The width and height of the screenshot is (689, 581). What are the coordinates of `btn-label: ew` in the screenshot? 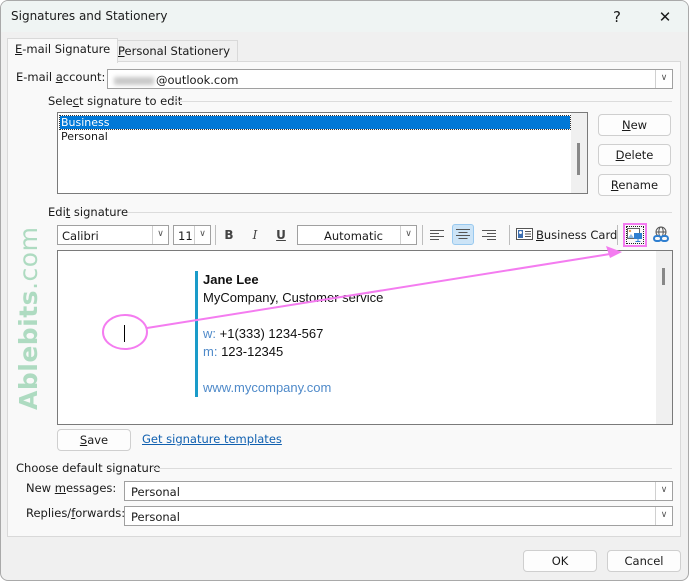 It's located at (639, 125).